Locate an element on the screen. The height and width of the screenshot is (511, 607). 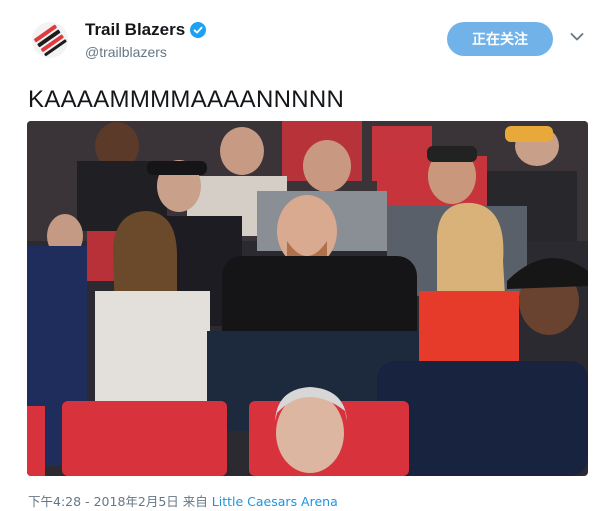
tweet-meta: 下午4:28-2018年2月5日 来自 Little Caesars Arena is located at coordinates (183, 500).